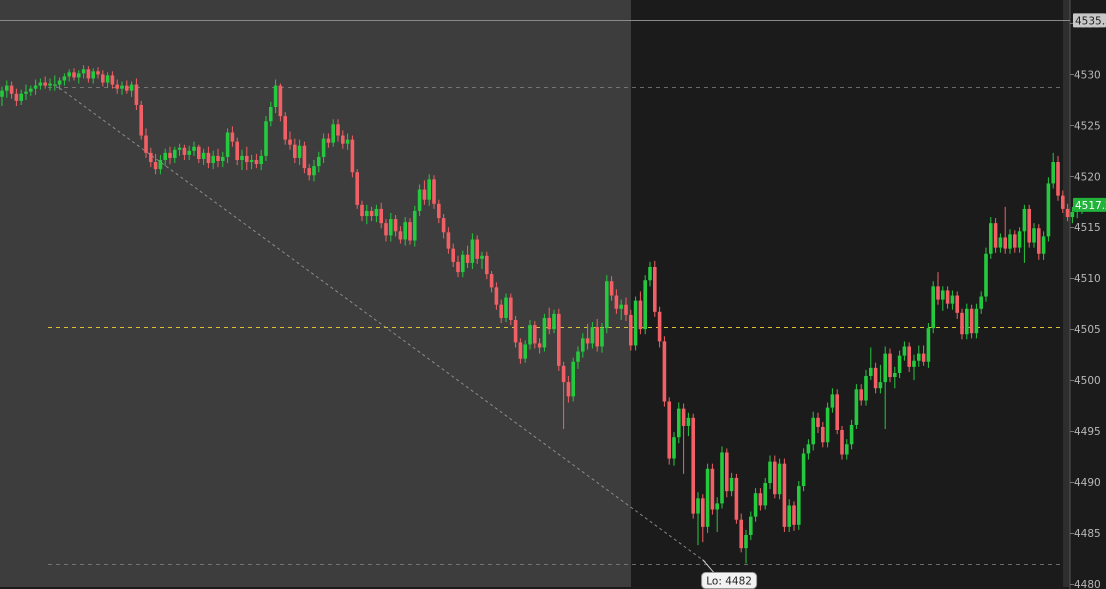  Describe the element at coordinates (1088, 294) in the screenshot. I see `price-axis-background` at that location.